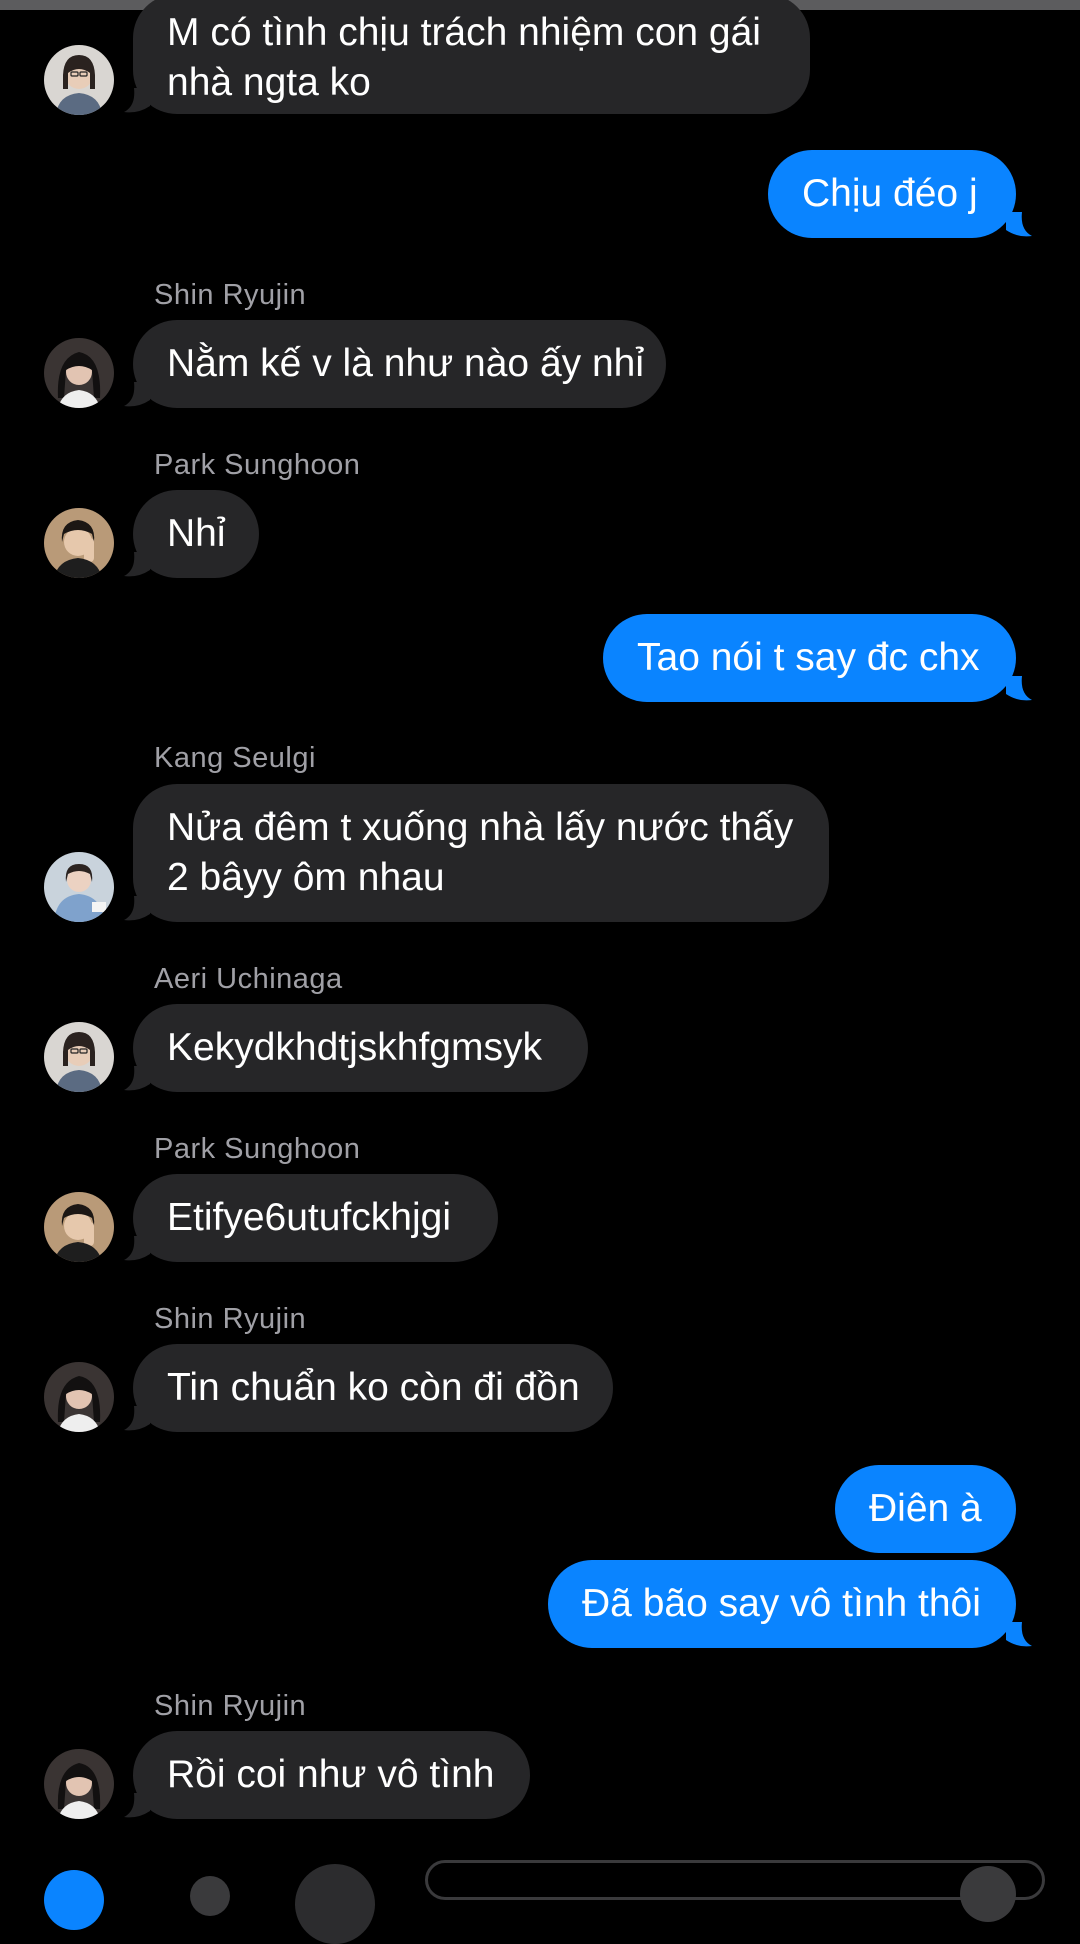 This screenshot has width=1080, height=1944. Describe the element at coordinates (196, 533) in the screenshot. I see `message-text: Nhỉ` at that location.